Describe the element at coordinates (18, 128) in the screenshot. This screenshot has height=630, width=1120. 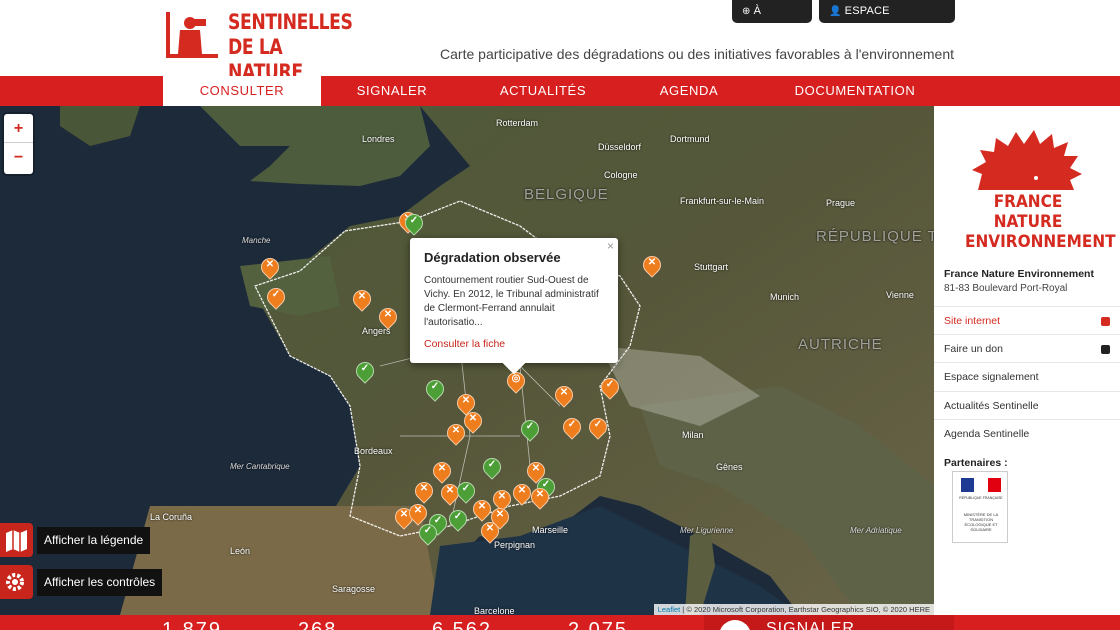
I see `zoom-in-button: +` at that location.